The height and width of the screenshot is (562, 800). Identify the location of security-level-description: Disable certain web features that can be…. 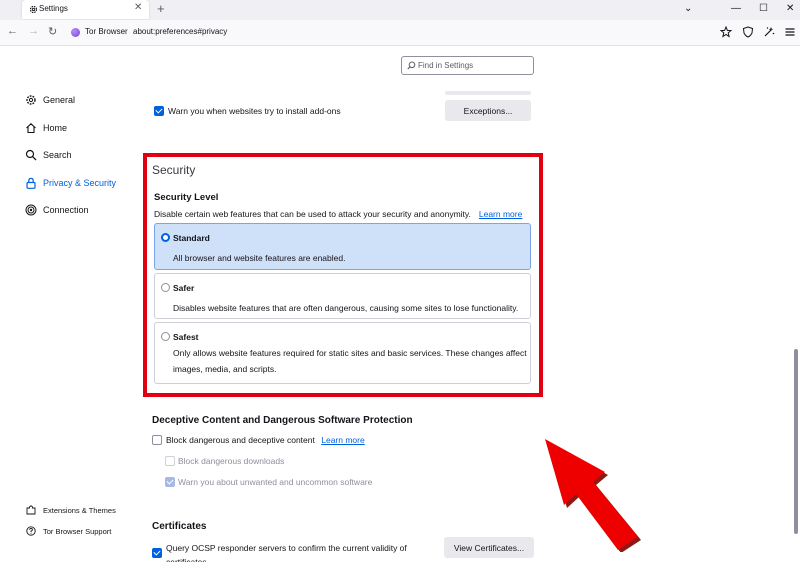
(338, 214).